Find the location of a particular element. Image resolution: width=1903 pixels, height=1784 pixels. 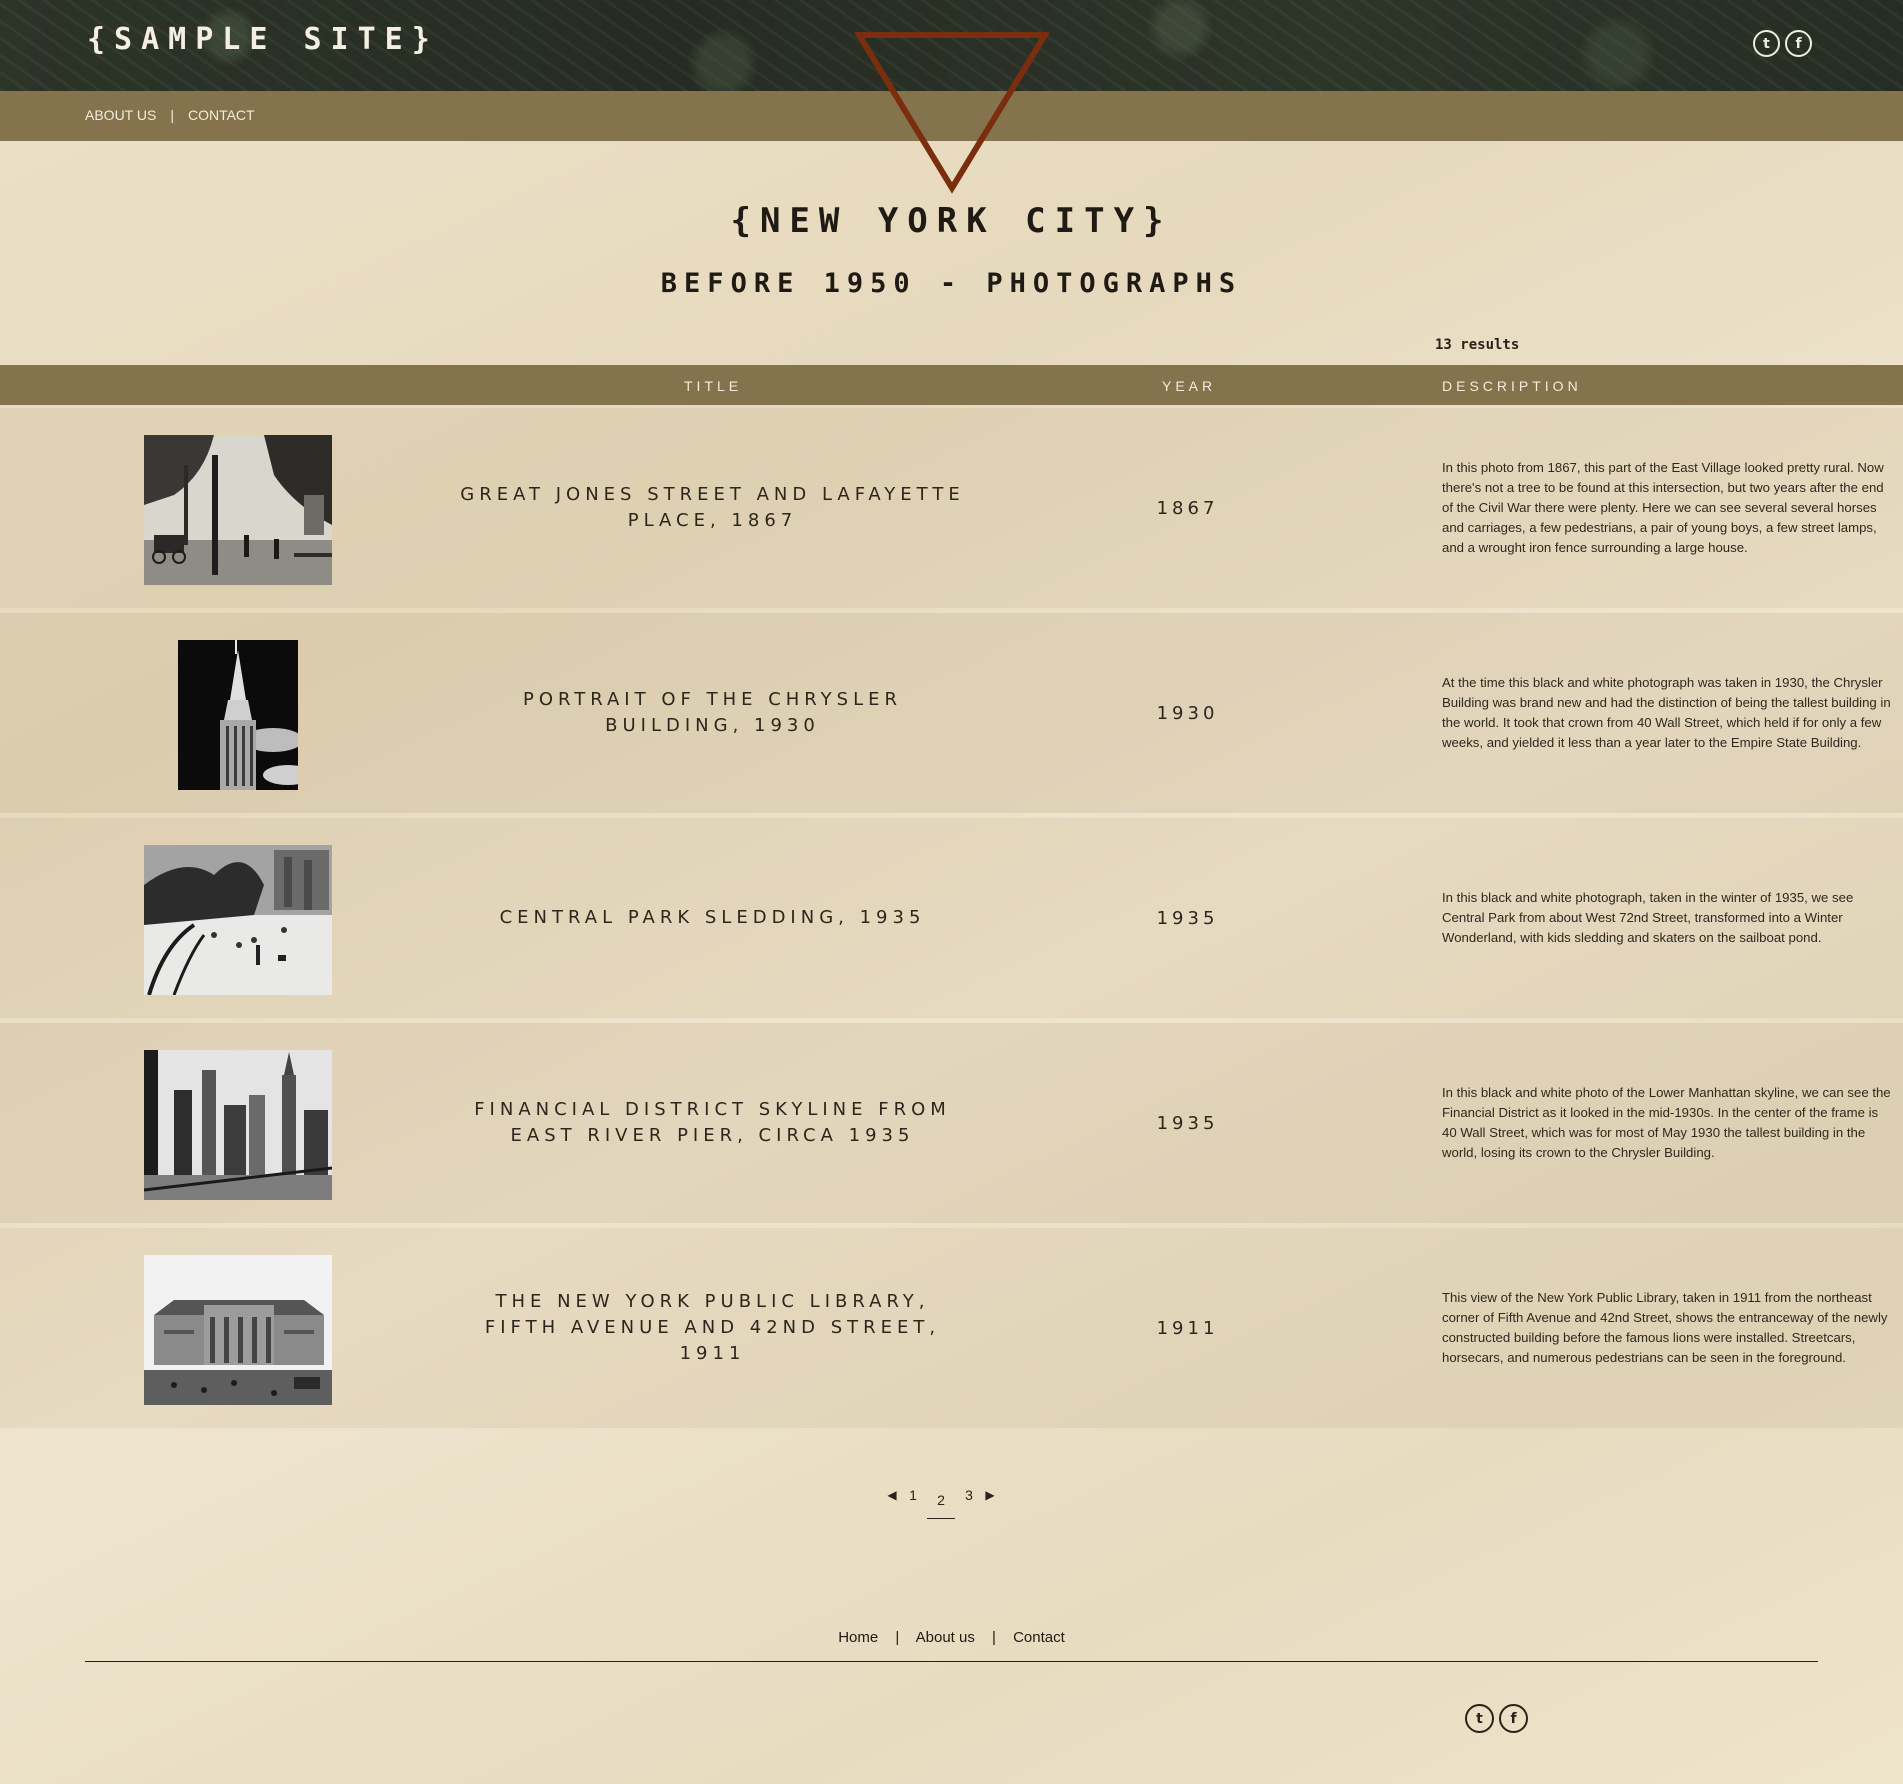

results-count: 13 results is located at coordinates (1477, 345).